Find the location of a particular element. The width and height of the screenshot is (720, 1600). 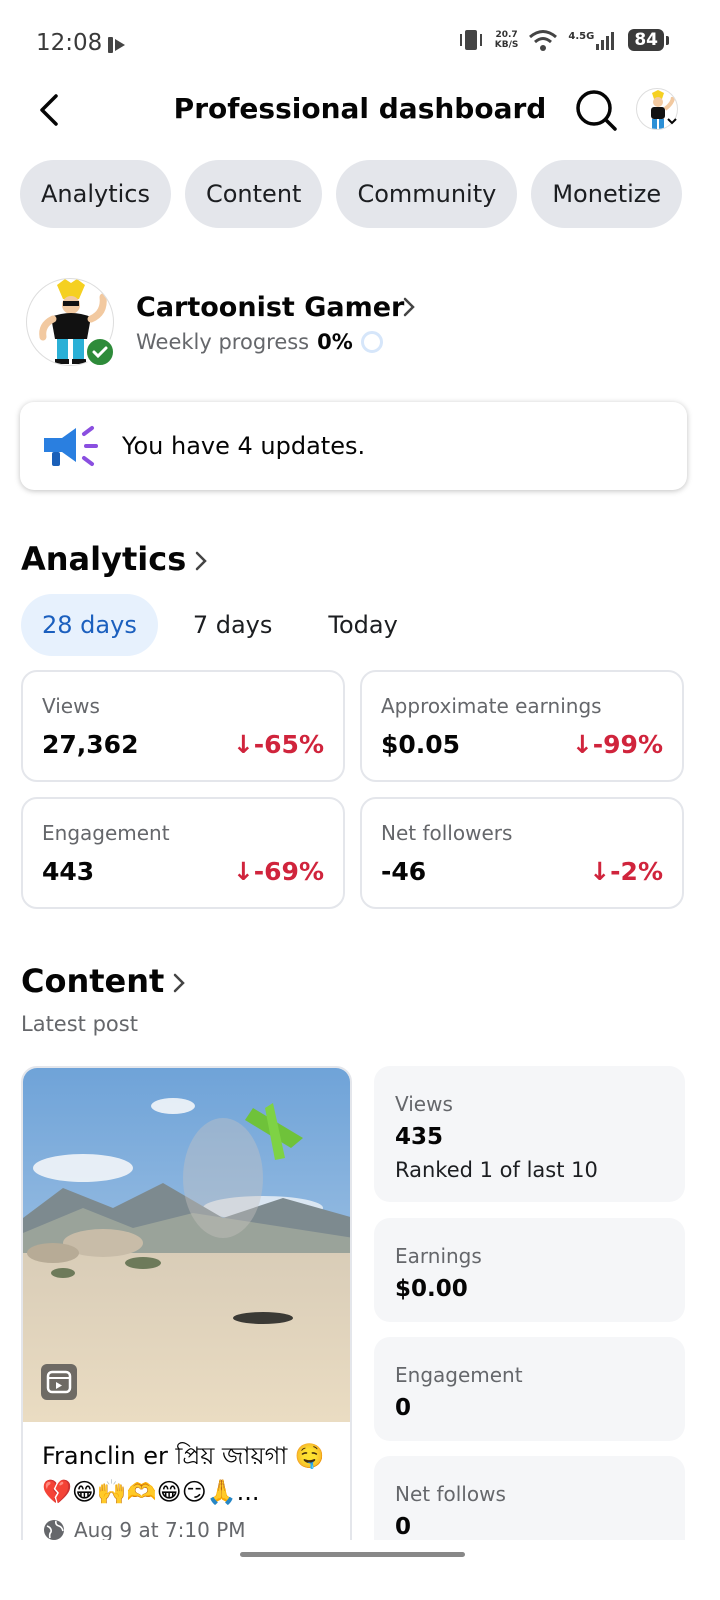

metric-rank-note: Ranked 1 of last 10 is located at coordinates (496, 1170).